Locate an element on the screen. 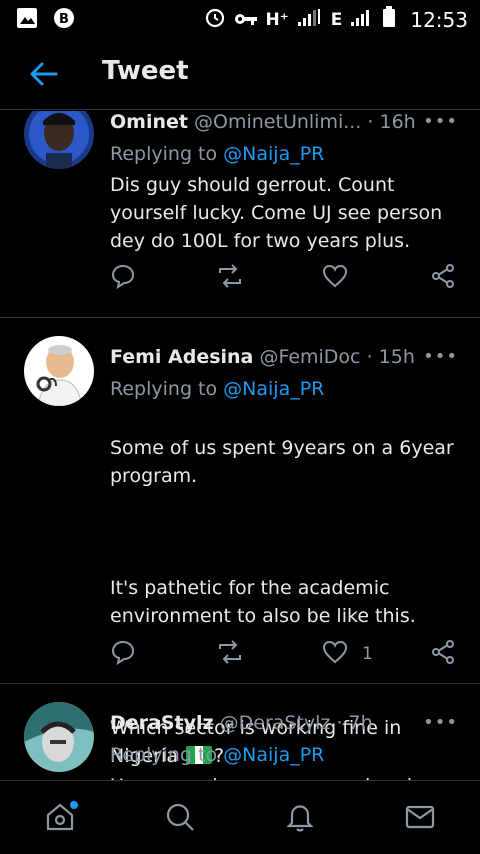 Image resolution: width=480 pixels, height=854 pixels. top-app-bar: Tweet is located at coordinates (240, 74).